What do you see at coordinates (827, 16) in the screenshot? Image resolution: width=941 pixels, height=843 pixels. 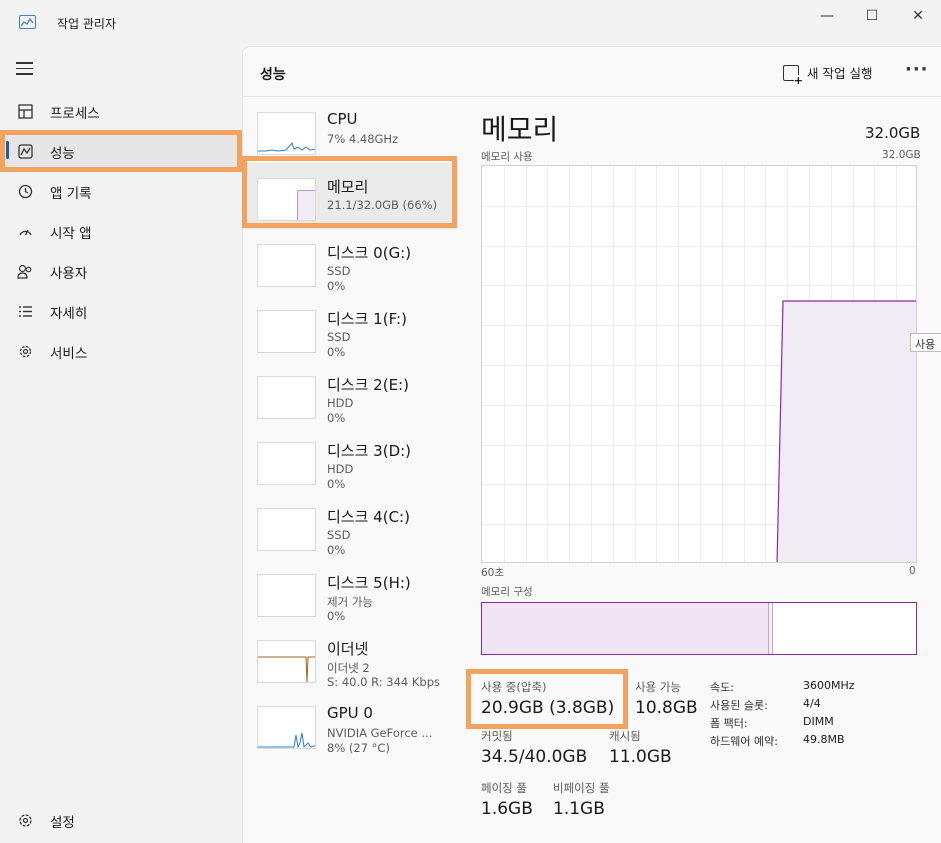 I see `minimize-button: —` at bounding box center [827, 16].